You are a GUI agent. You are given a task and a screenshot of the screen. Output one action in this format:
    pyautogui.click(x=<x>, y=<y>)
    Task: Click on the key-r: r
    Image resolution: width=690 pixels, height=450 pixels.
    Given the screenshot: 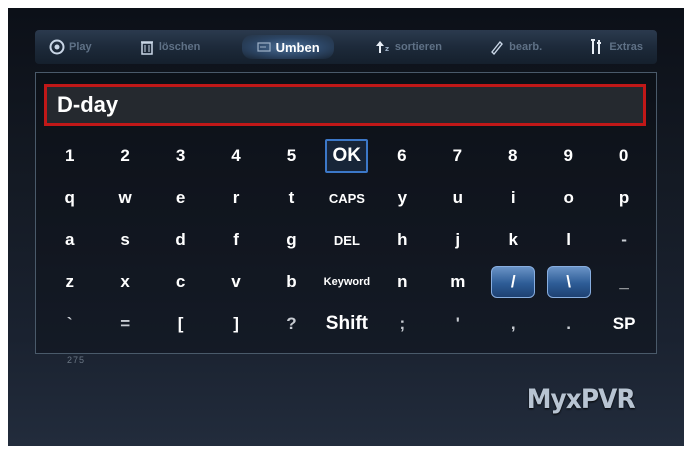 What is the action you would take?
    pyautogui.click(x=235, y=198)
    